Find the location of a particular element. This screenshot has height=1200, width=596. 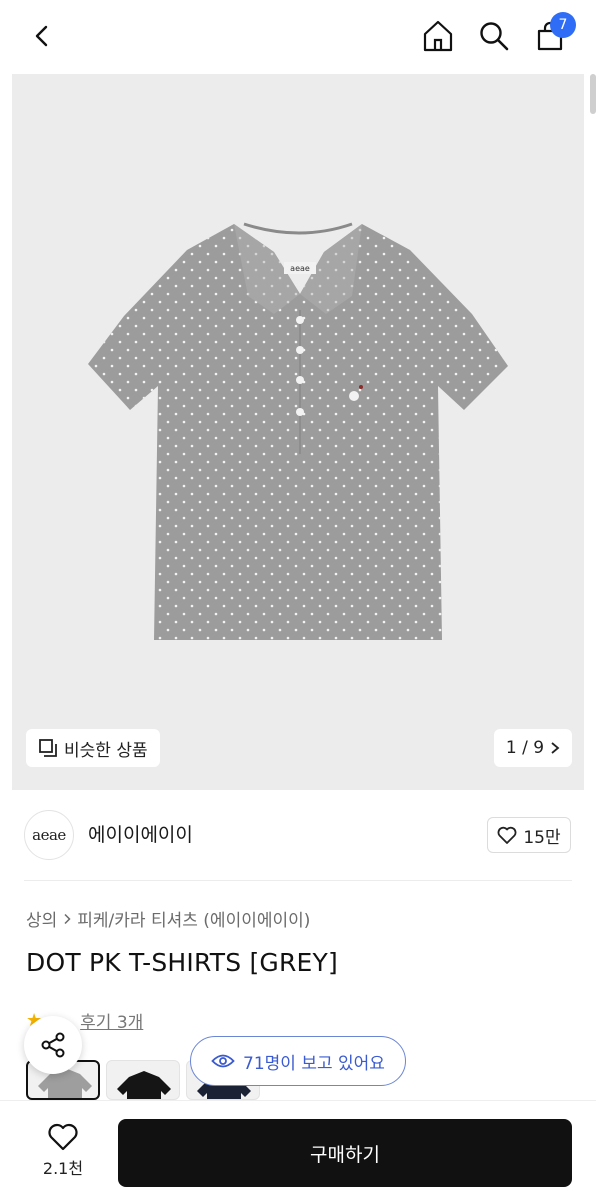

top-app-bar: 7 is located at coordinates (298, 37).